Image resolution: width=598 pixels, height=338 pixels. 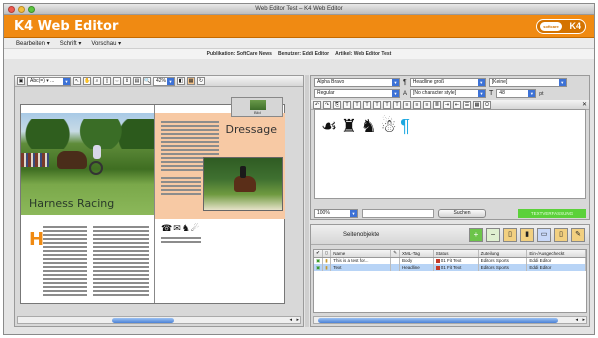 I want to click on spread-icon: ▤, so click(x=137, y=81).